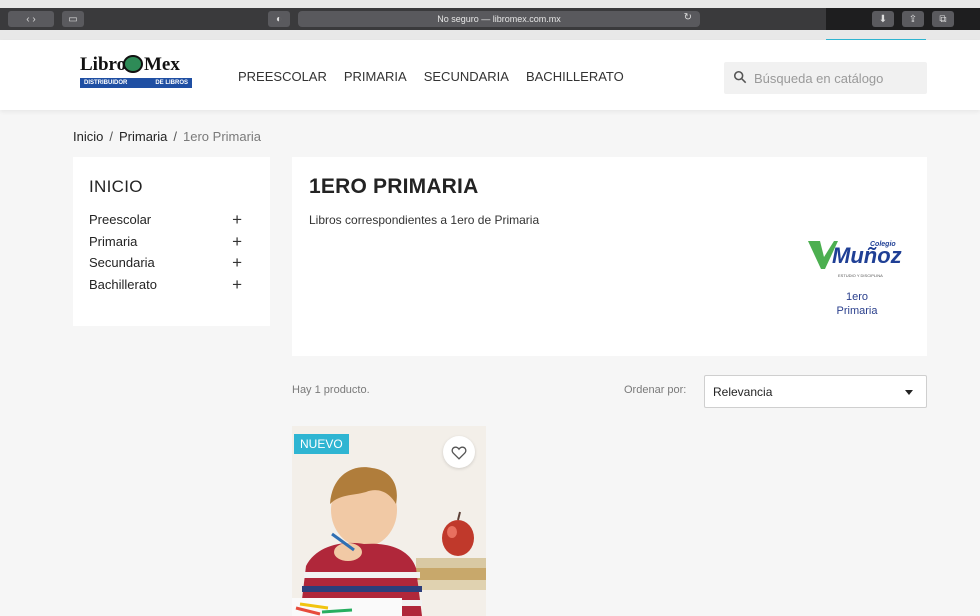 Image resolution: width=980 pixels, height=616 pixels. I want to click on nav-primaria: PRIMARIA, so click(375, 76).